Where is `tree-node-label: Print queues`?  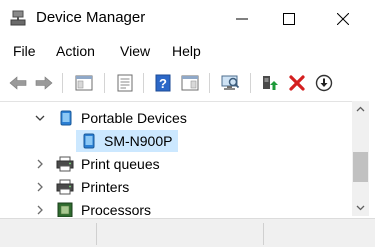
tree-node-label: Print queues is located at coordinates (120, 164).